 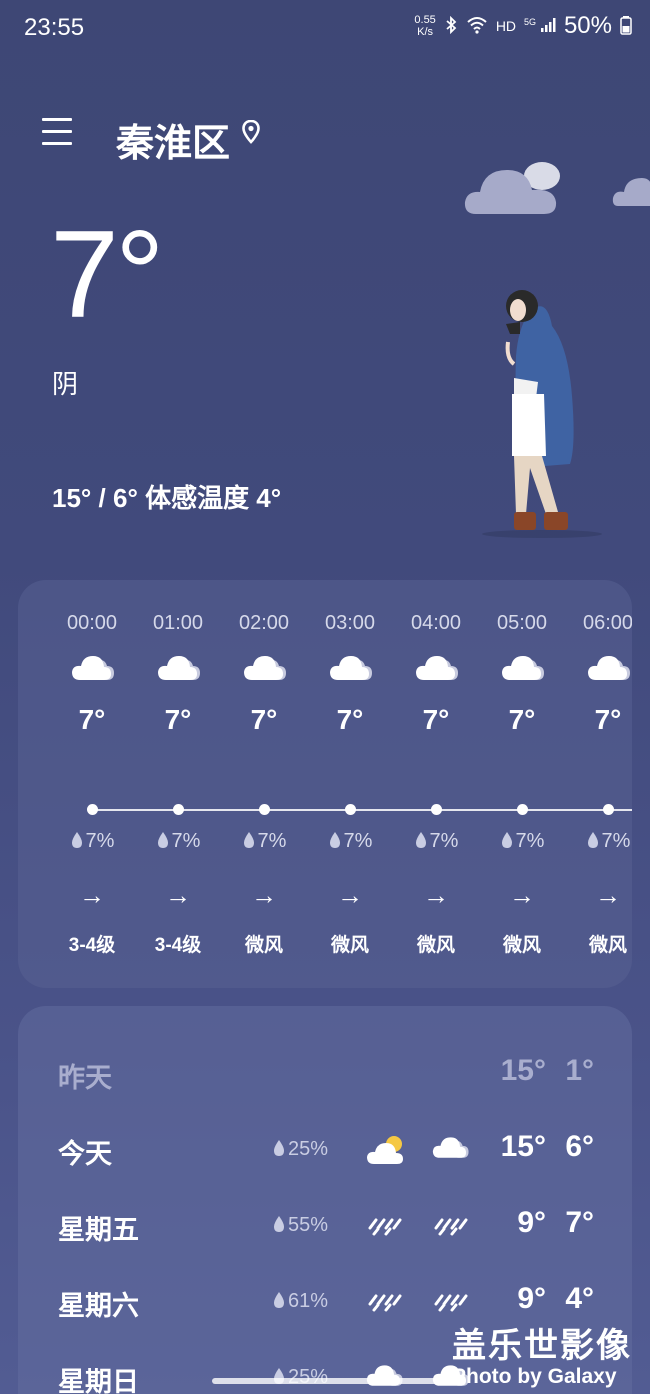 I want to click on home-indicator, so click(x=325, y=1381).